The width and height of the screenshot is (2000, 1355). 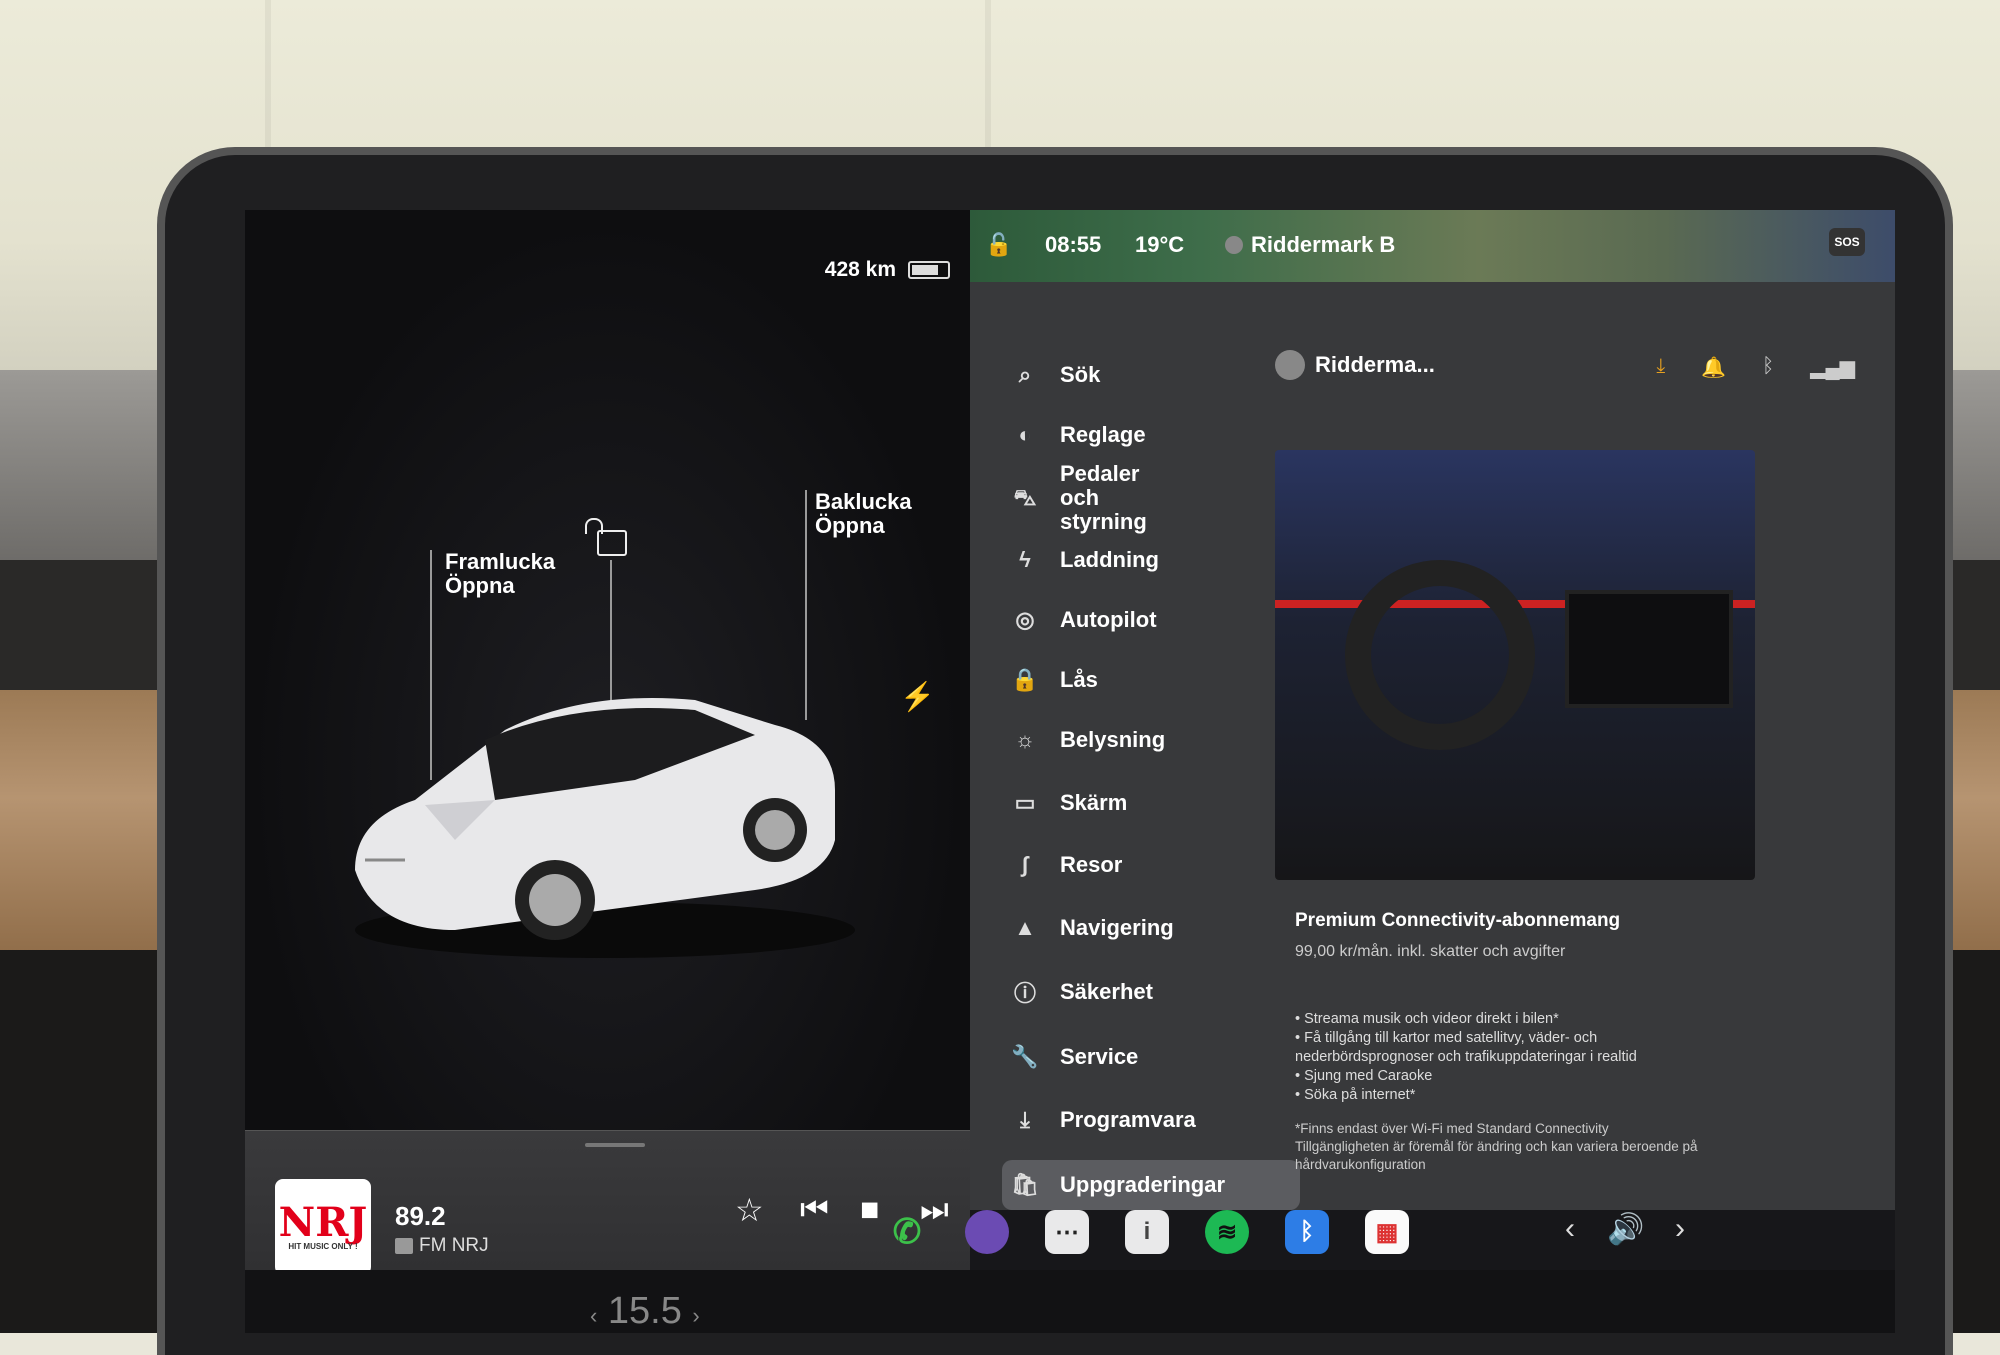 What do you see at coordinates (907, 1232) in the screenshot?
I see `phone-icon: ✆` at bounding box center [907, 1232].